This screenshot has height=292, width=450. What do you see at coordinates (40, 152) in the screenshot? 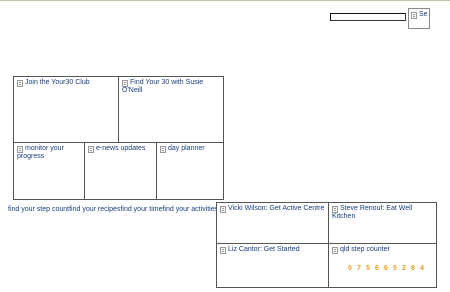
I see `tile-label: monitor your progress` at bounding box center [40, 152].